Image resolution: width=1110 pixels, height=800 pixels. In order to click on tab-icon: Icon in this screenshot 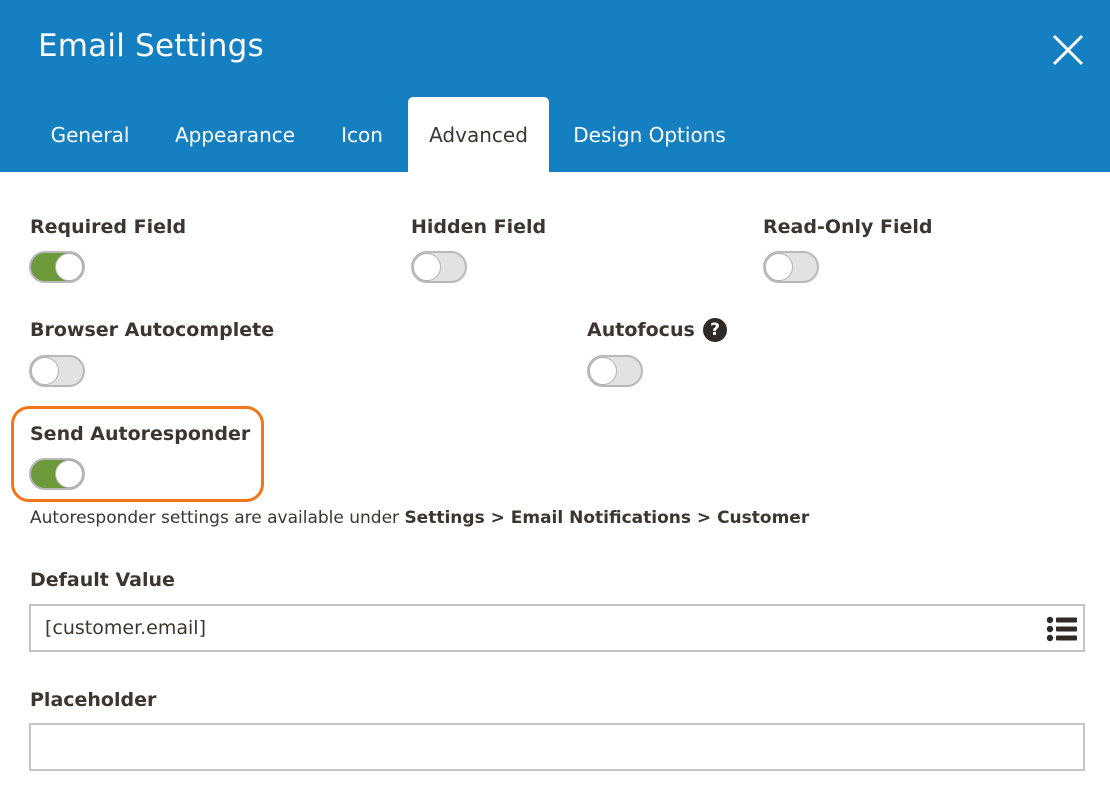, I will do `click(362, 134)`.